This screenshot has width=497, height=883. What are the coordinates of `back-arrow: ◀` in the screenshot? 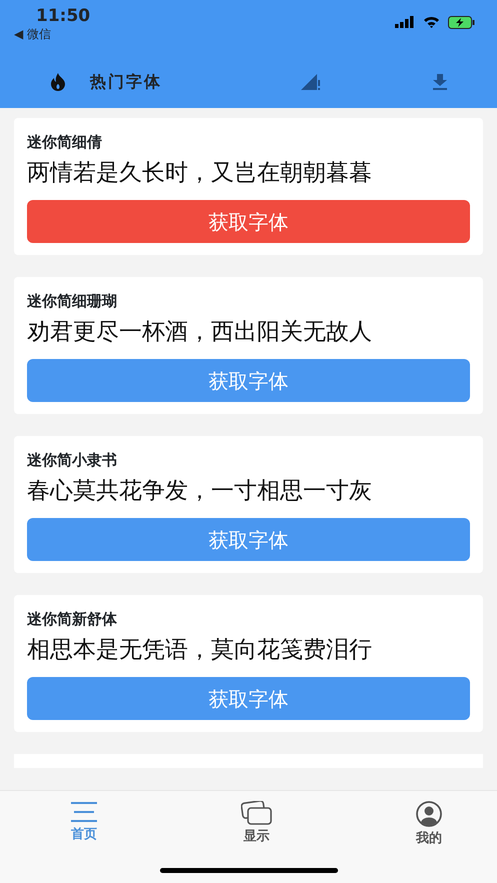 It's located at (19, 34).